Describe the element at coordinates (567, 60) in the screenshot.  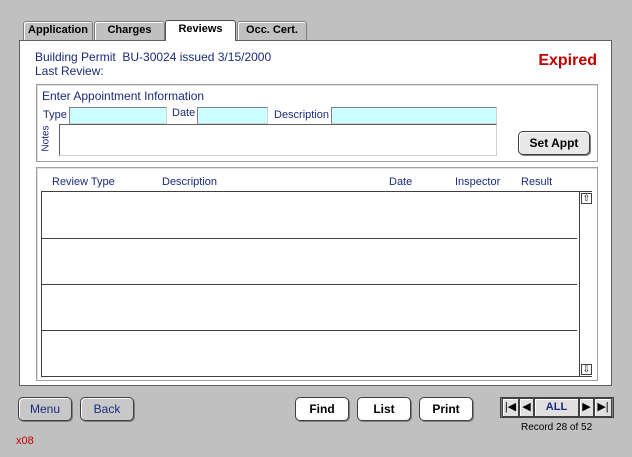
I see `status-badge: Expired` at that location.